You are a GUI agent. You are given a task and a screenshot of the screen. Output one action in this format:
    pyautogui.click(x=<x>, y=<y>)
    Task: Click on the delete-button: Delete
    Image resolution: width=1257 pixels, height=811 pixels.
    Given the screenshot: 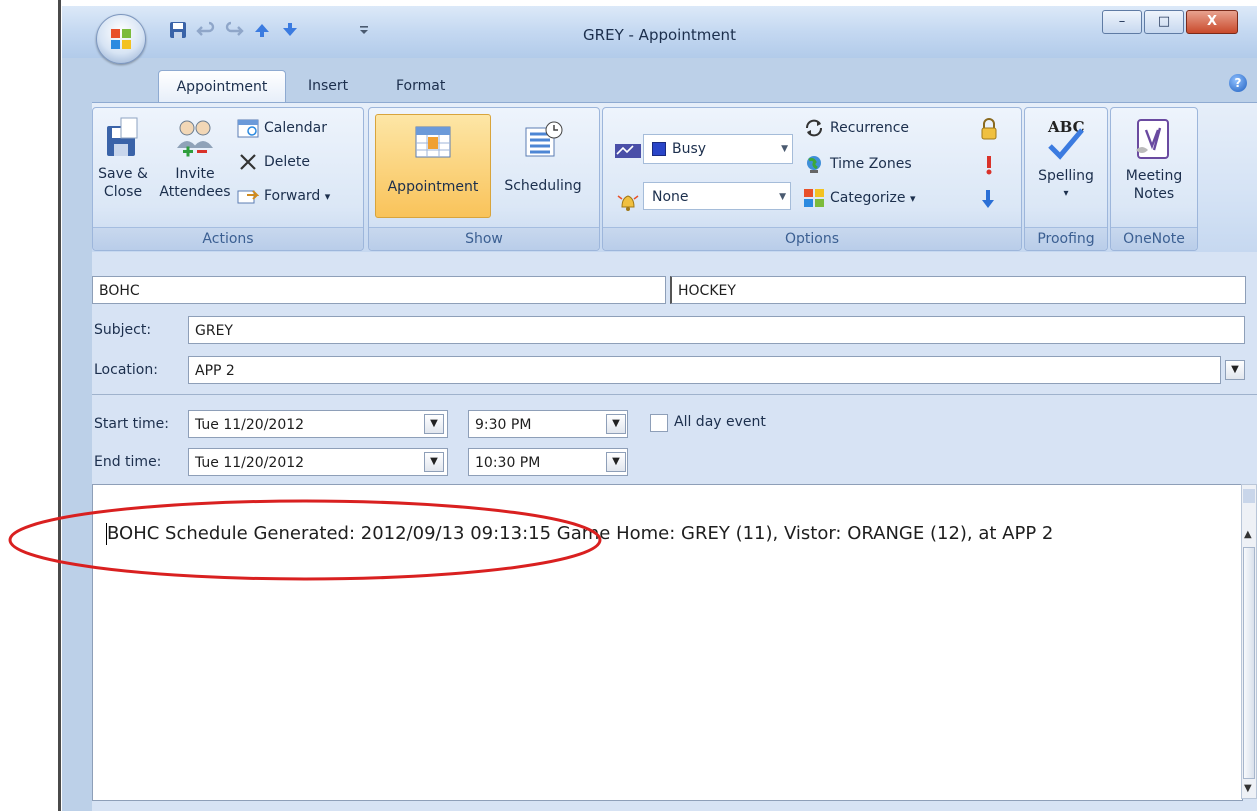 What is the action you would take?
    pyautogui.click(x=273, y=162)
    